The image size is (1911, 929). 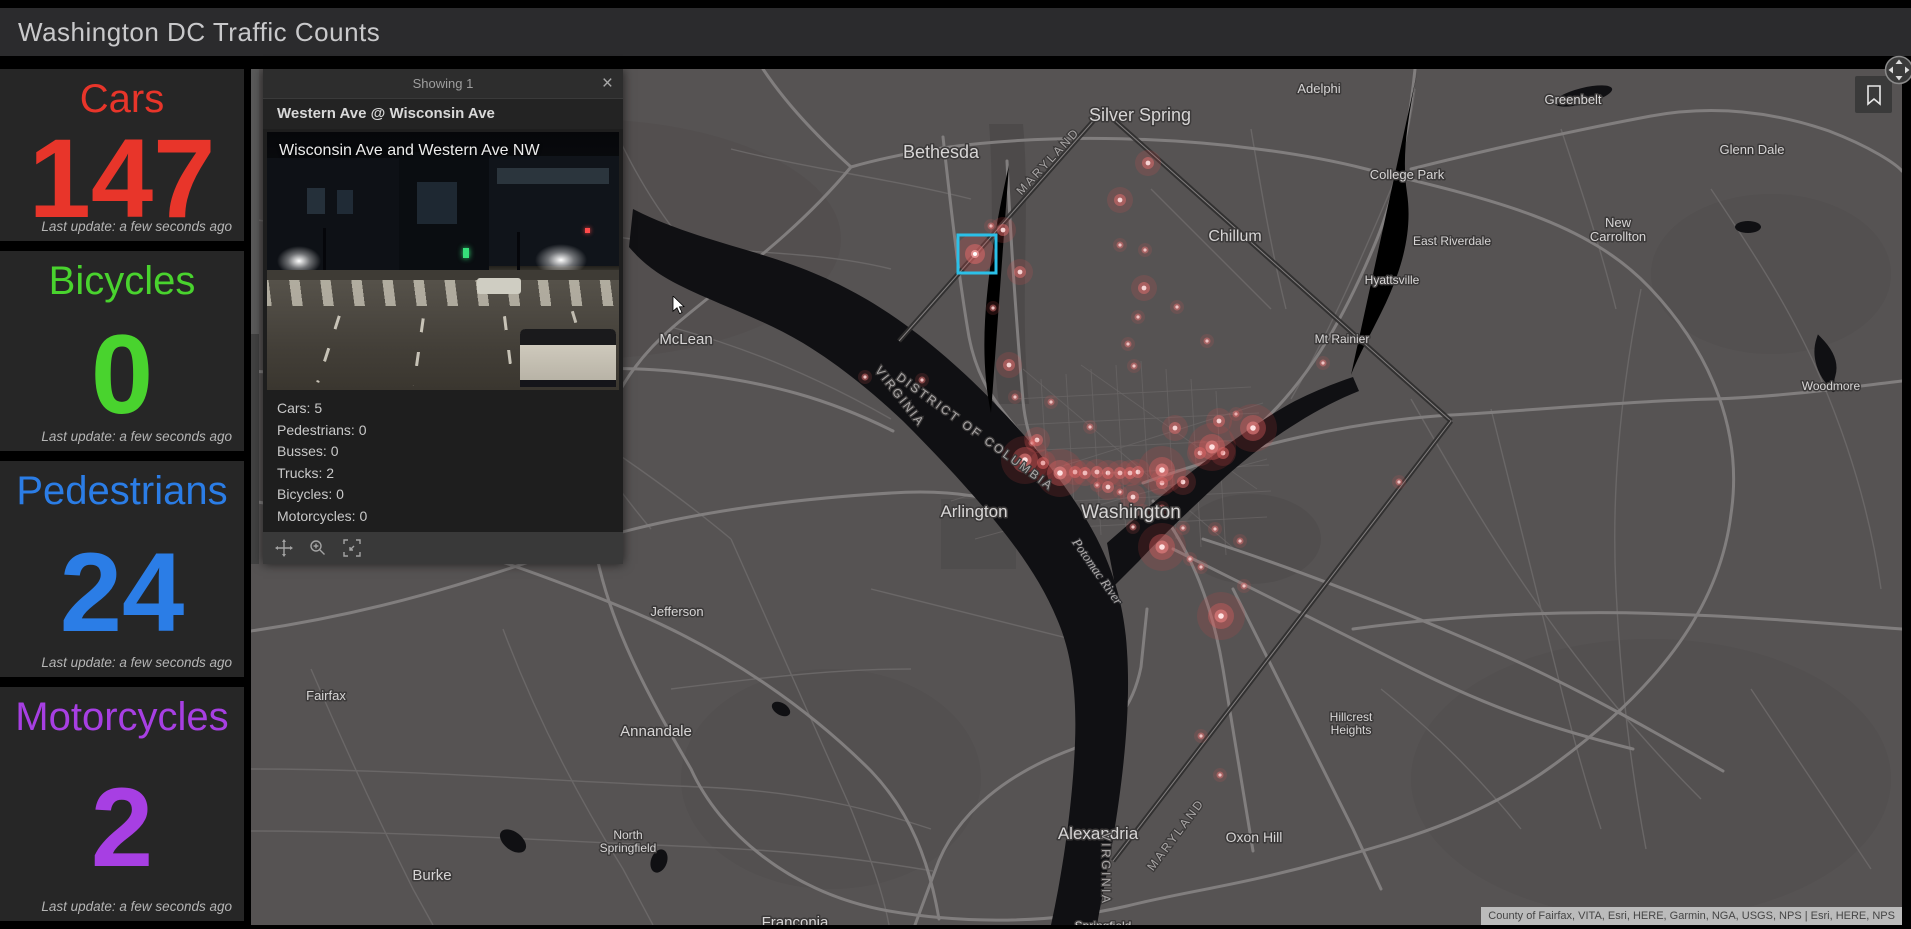 What do you see at coordinates (318, 548) in the screenshot?
I see `zoom-in-icon` at bounding box center [318, 548].